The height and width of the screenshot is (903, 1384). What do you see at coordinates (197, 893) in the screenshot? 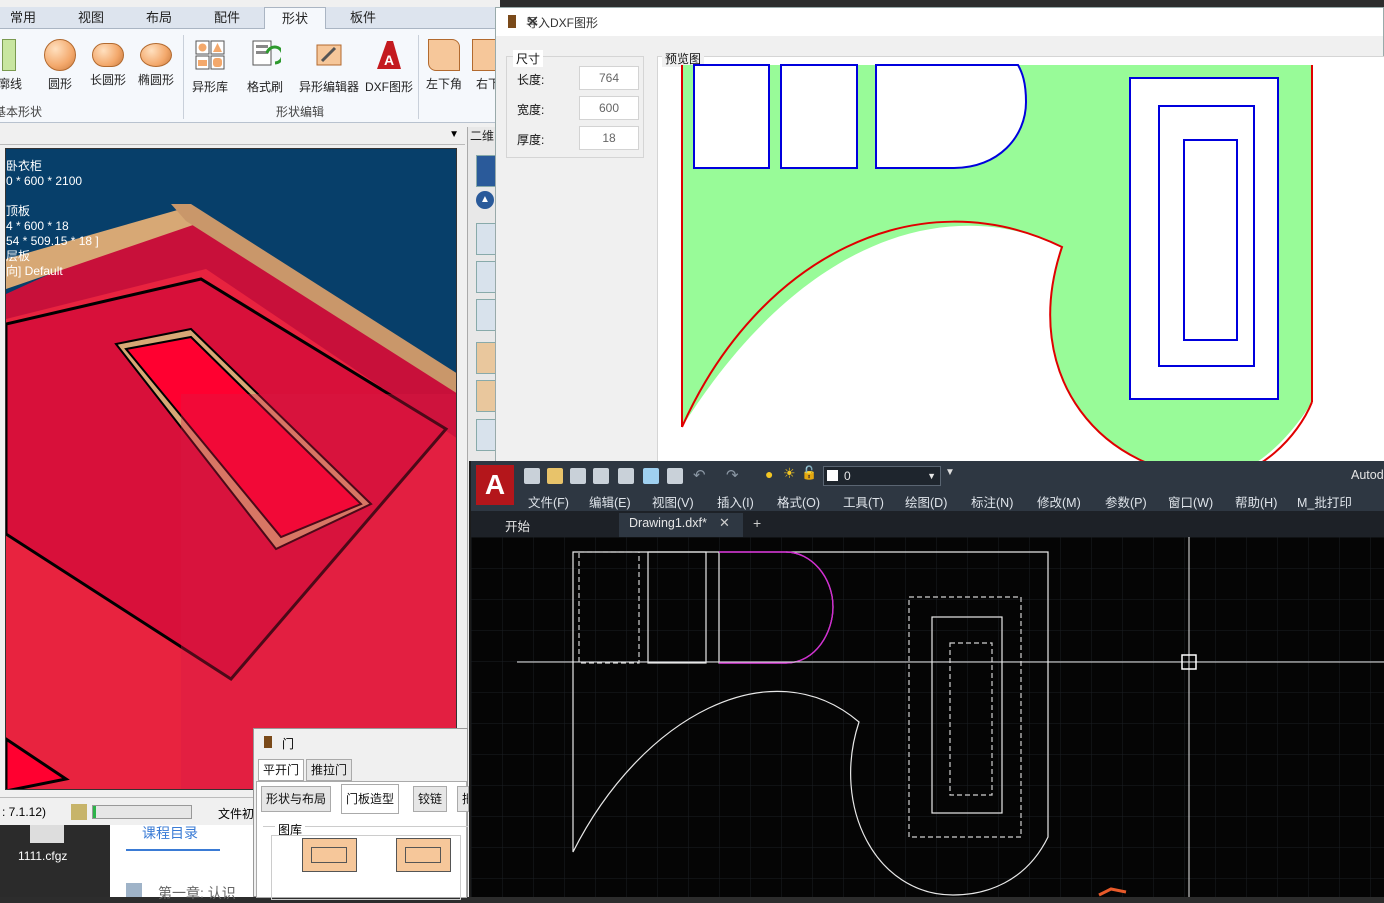
I see `chapter-line: 第一章: 认识` at bounding box center [197, 893].